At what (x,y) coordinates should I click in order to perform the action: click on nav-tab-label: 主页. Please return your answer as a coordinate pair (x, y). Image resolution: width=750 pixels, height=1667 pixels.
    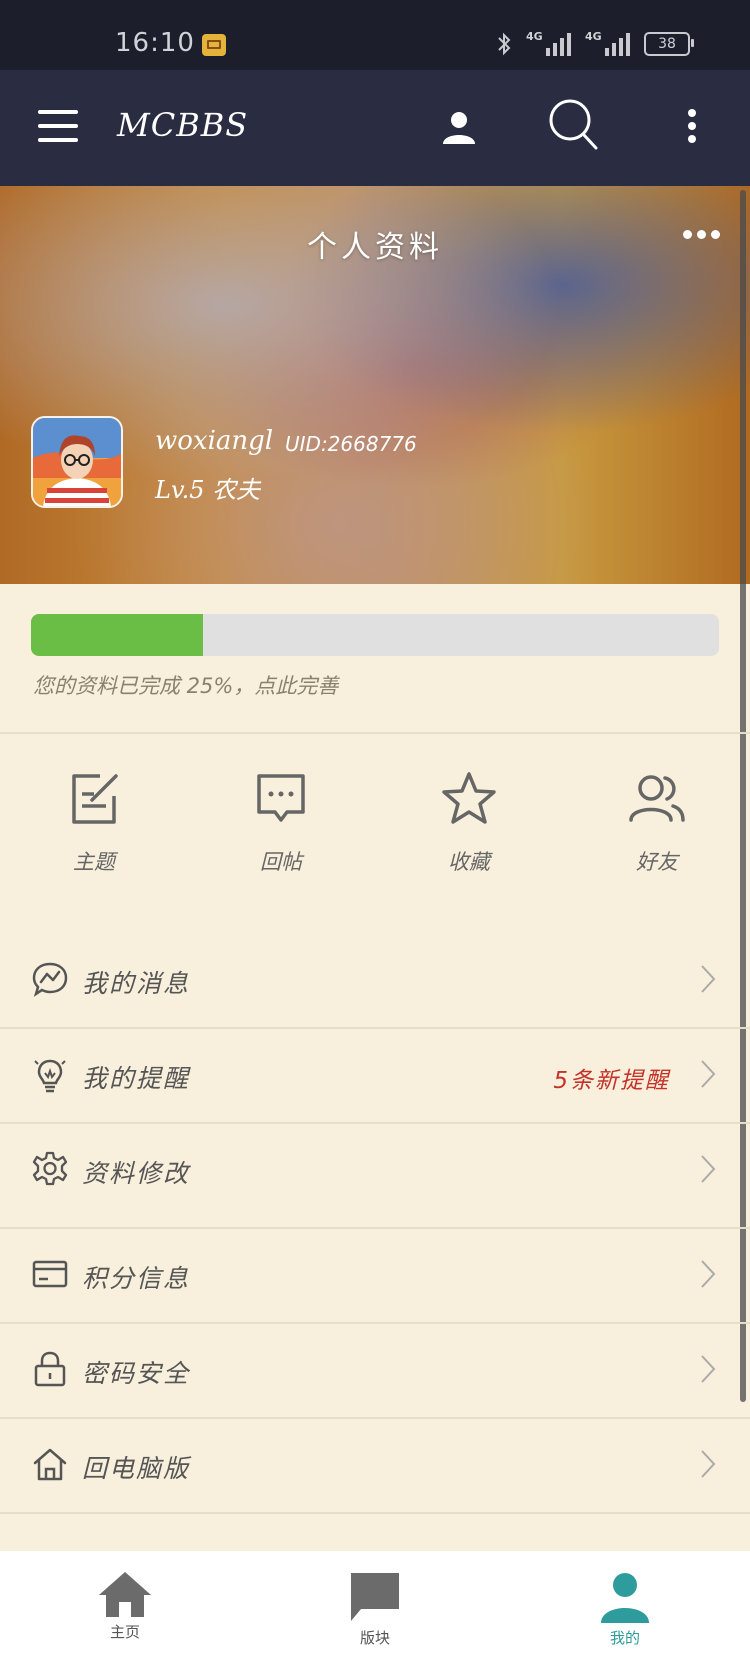
    Looking at the image, I should click on (124, 1632).